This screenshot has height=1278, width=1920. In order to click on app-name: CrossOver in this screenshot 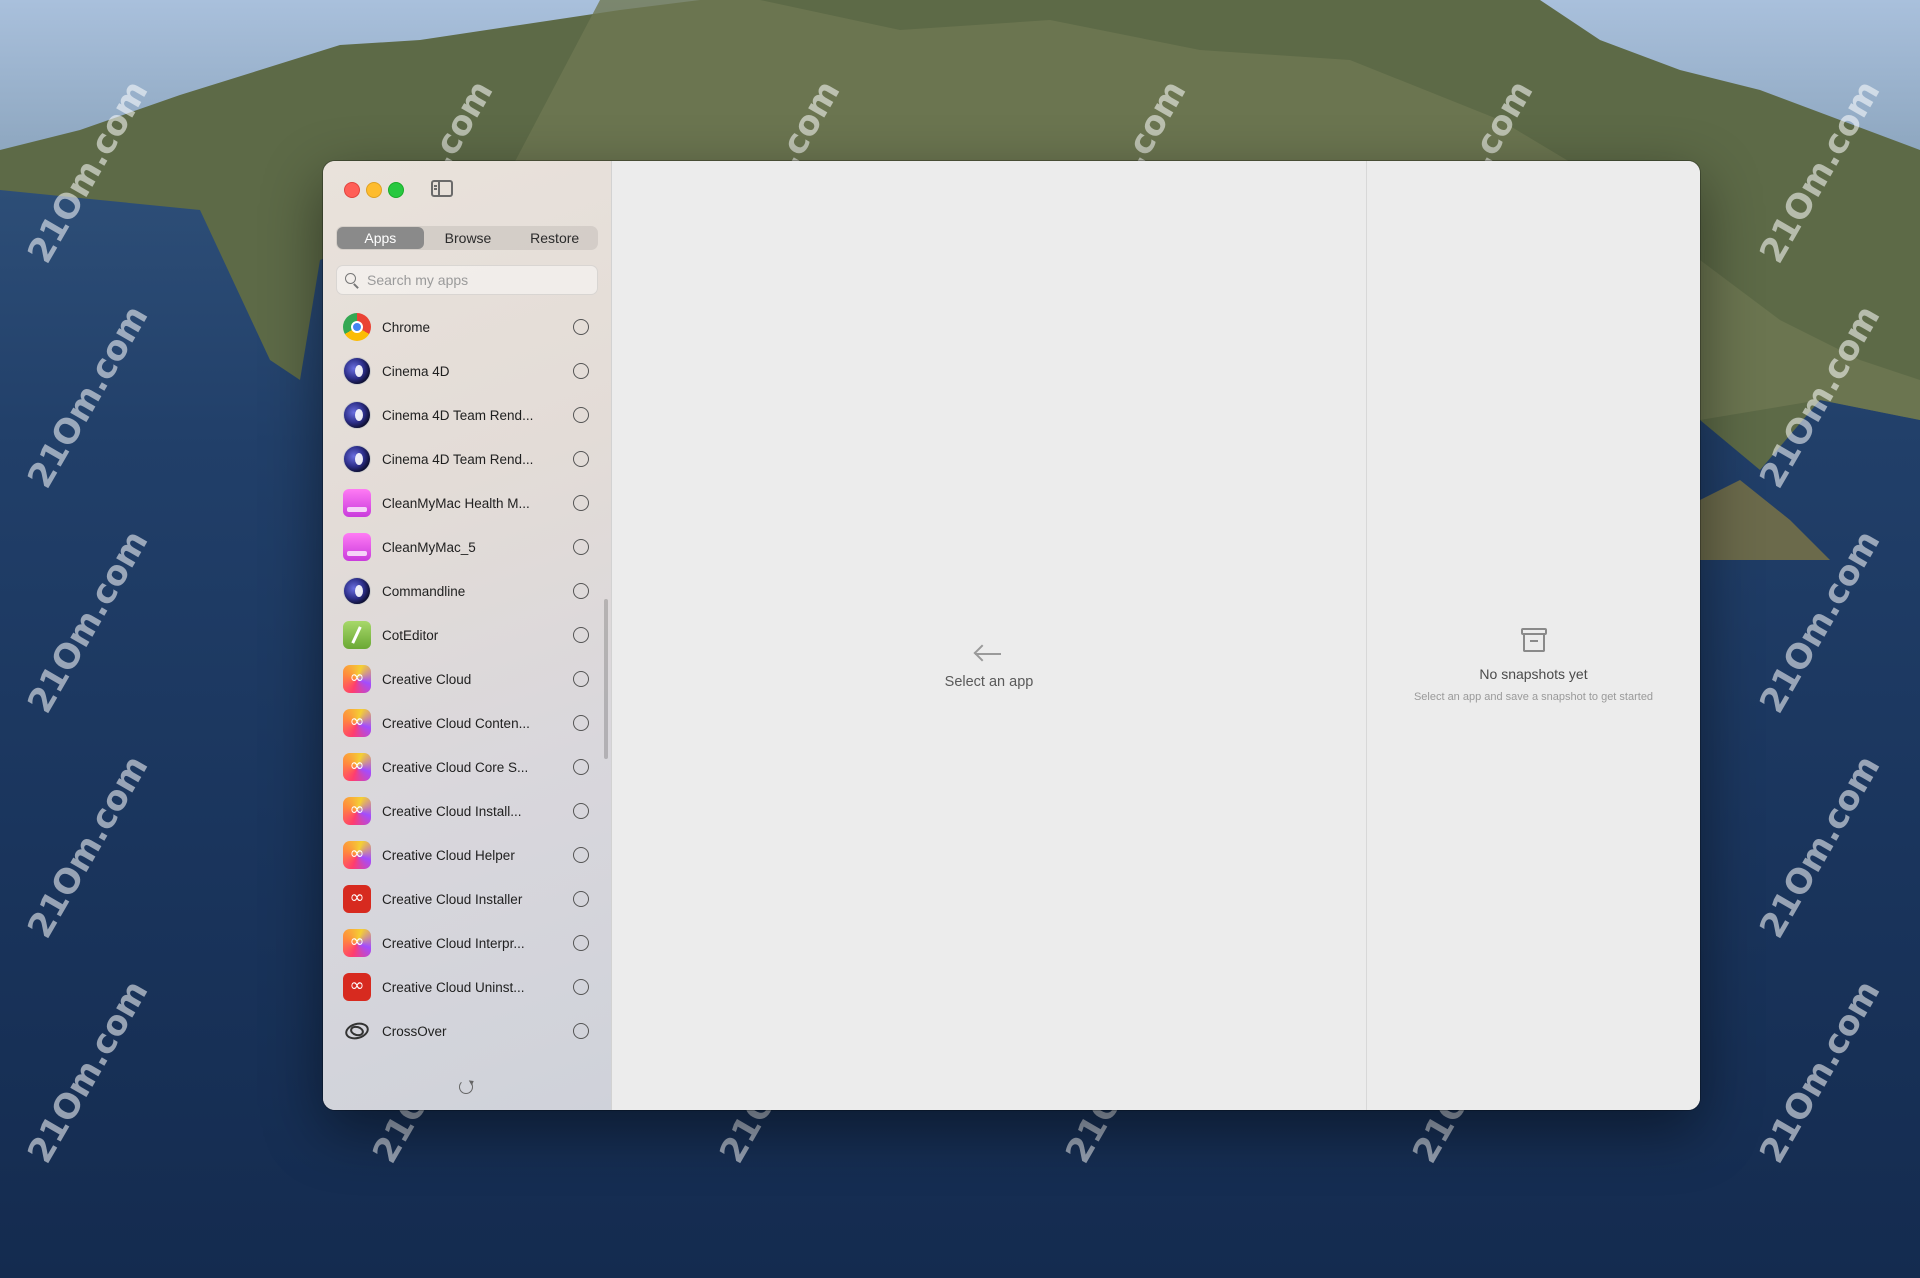, I will do `click(414, 1031)`.